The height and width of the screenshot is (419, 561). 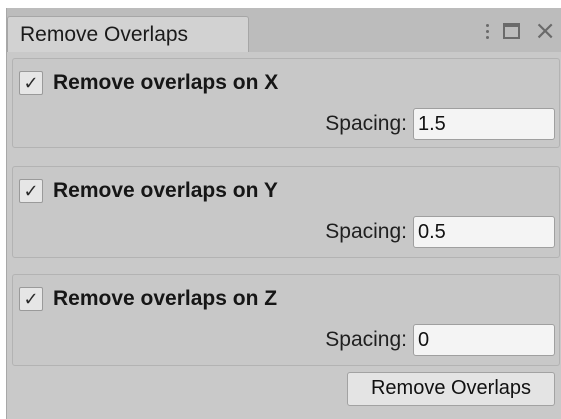 I want to click on window-titlebar: Remove Overlaps ×, so click(x=284, y=30).